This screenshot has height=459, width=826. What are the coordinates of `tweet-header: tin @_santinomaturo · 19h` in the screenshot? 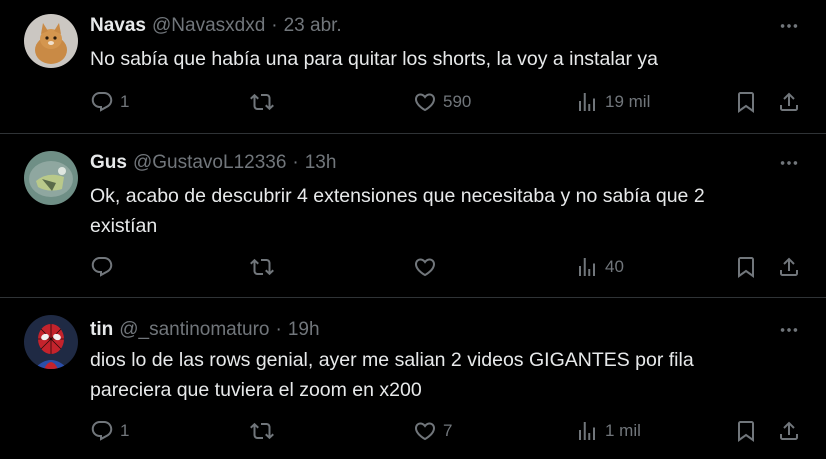 It's located at (205, 330).